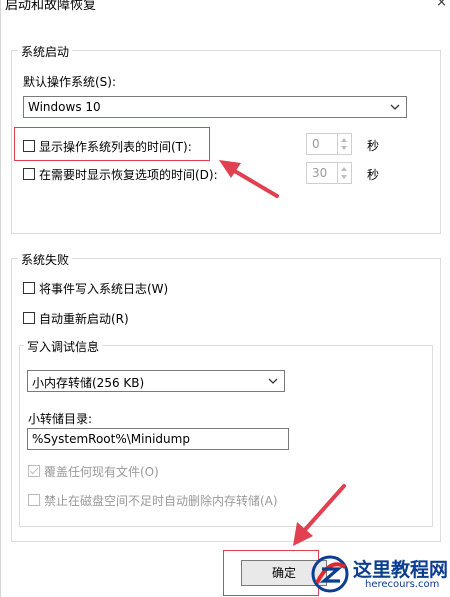 This screenshot has height=597, width=450. Describe the element at coordinates (401, 570) in the screenshot. I see `watermark-name: 这里教程网` at that location.